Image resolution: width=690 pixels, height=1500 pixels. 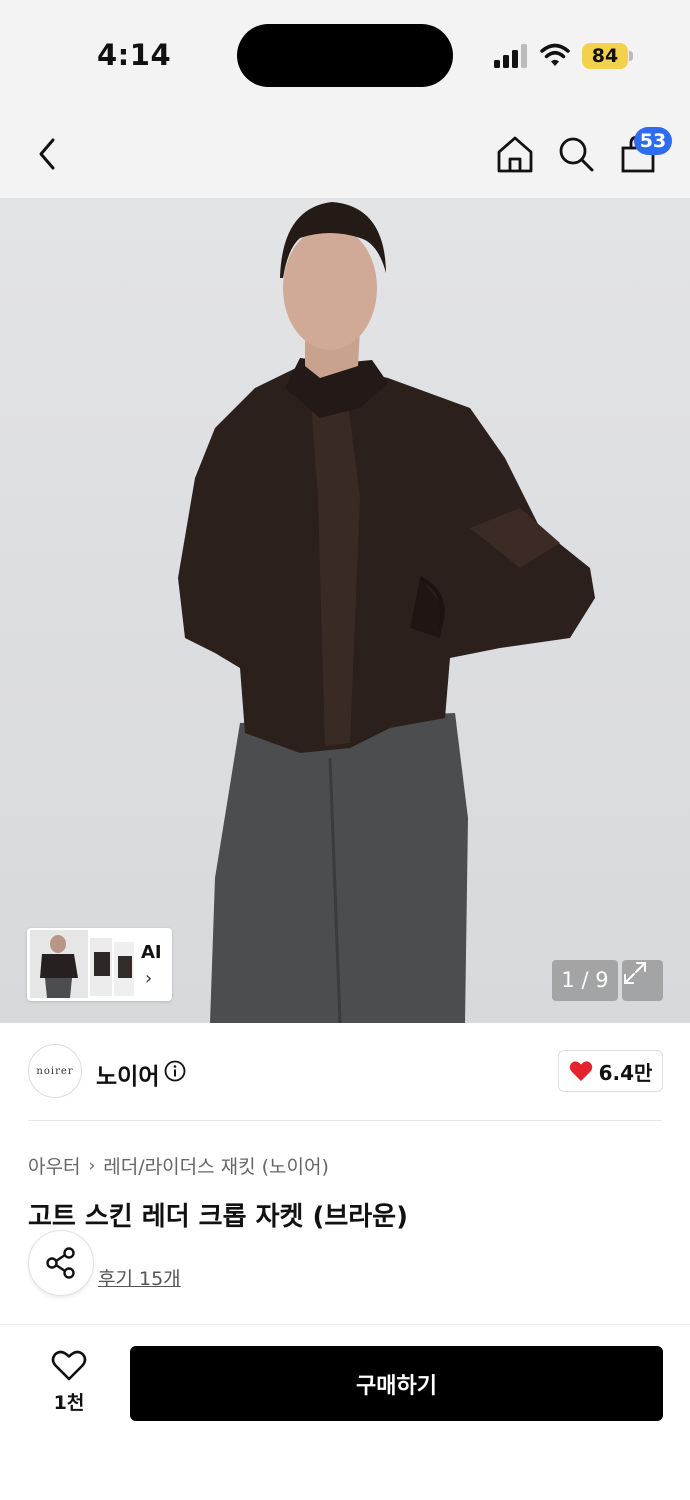 I want to click on search-button, so click(x=576, y=154).